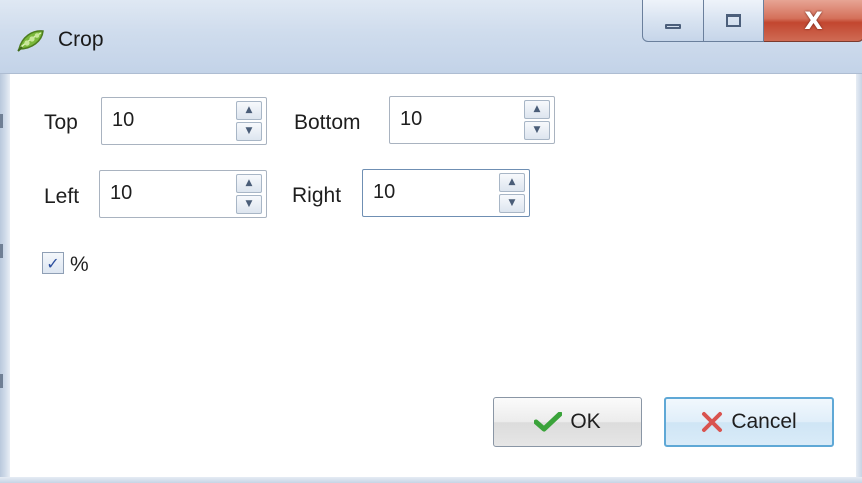  I want to click on cancel-button-label: Cancel, so click(764, 421).